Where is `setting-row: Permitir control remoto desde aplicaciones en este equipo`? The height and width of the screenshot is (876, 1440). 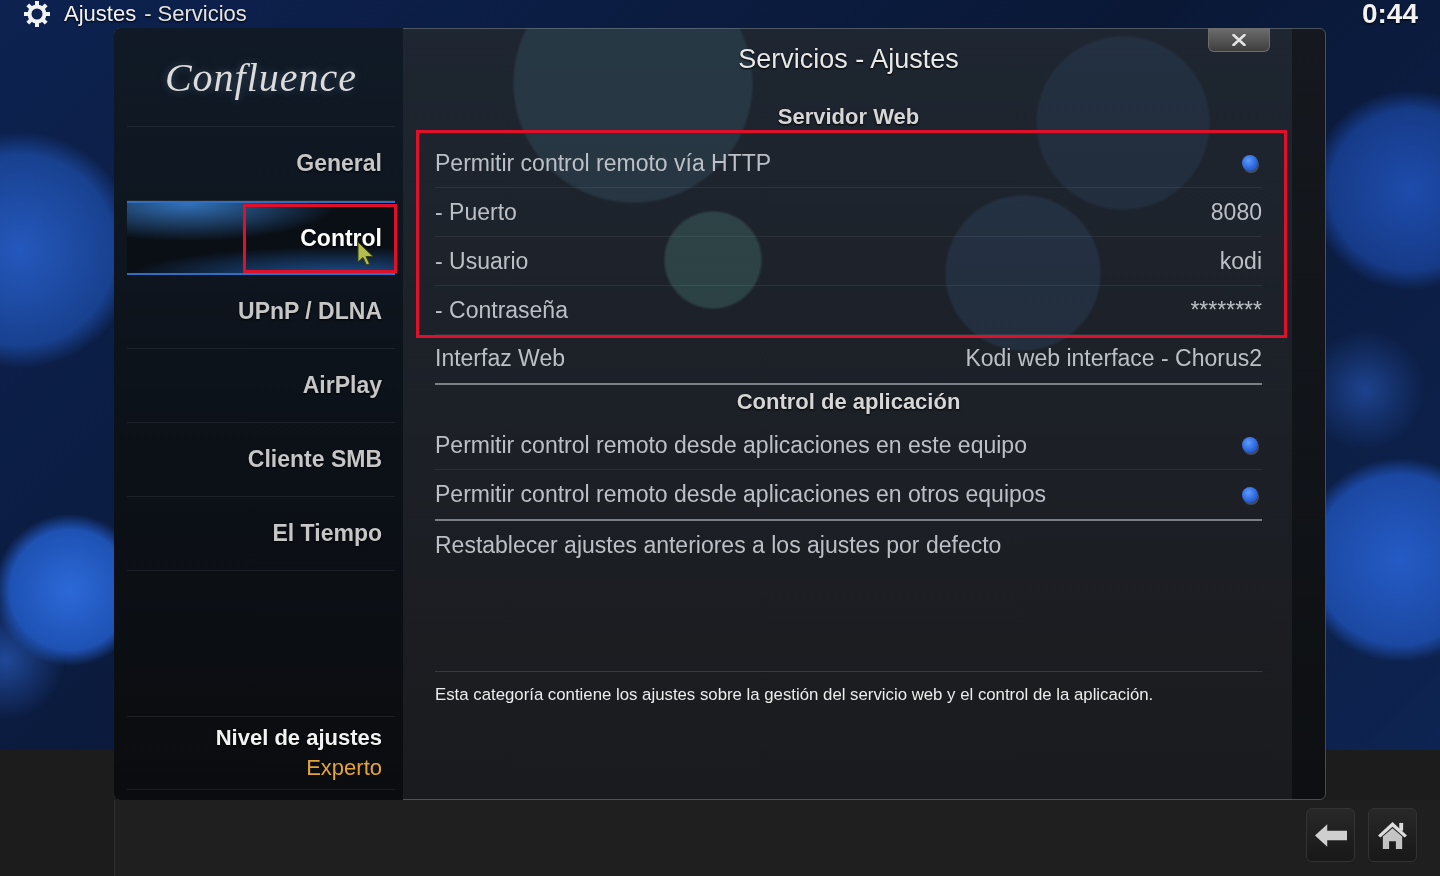
setting-row: Permitir control remoto desde aplicaciones en este equipo is located at coordinates (848, 445).